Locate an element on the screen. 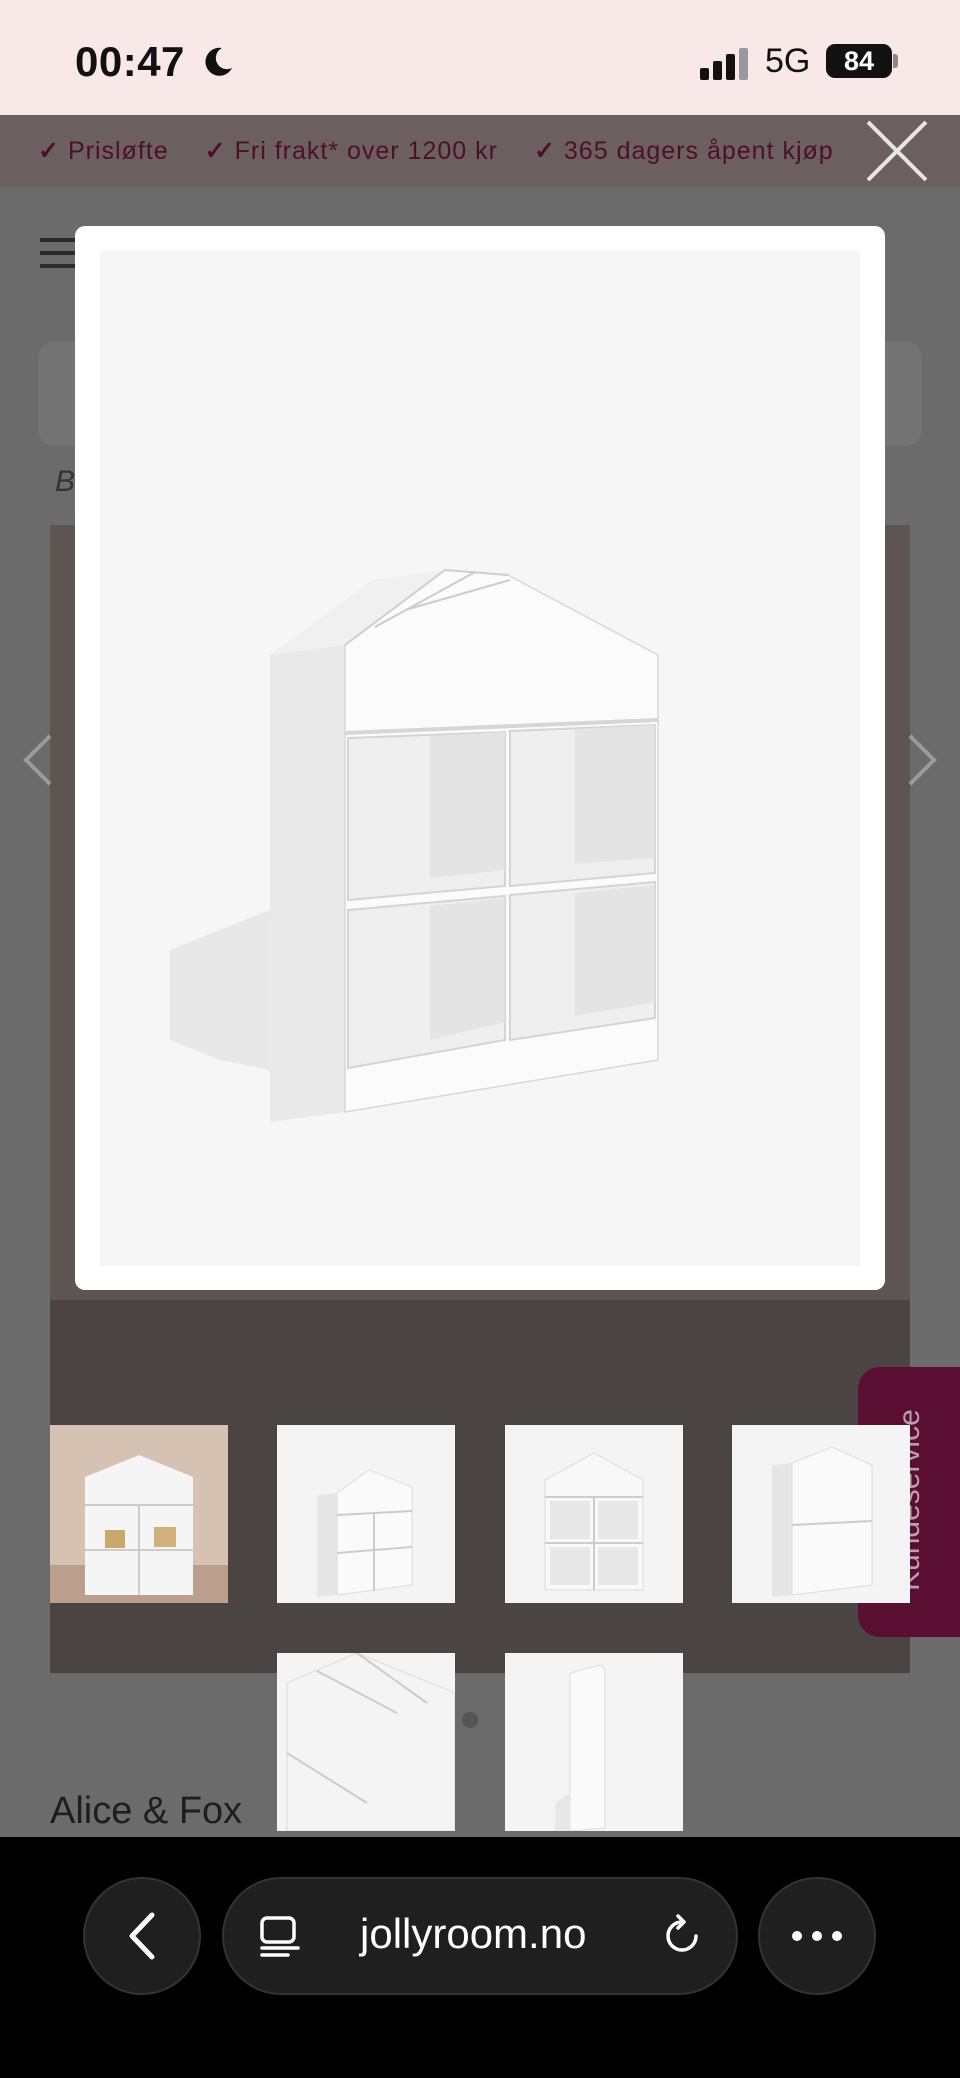 Image resolution: width=960 pixels, height=2078 pixels. usp-item: ✓ Fri frakt* over 1200 kr is located at coordinates (351, 151).